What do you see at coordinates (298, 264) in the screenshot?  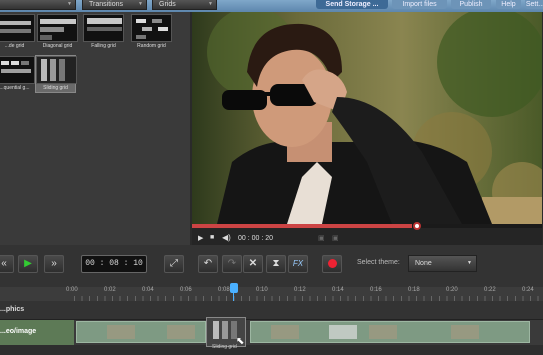 I see `fx-button: FX` at bounding box center [298, 264].